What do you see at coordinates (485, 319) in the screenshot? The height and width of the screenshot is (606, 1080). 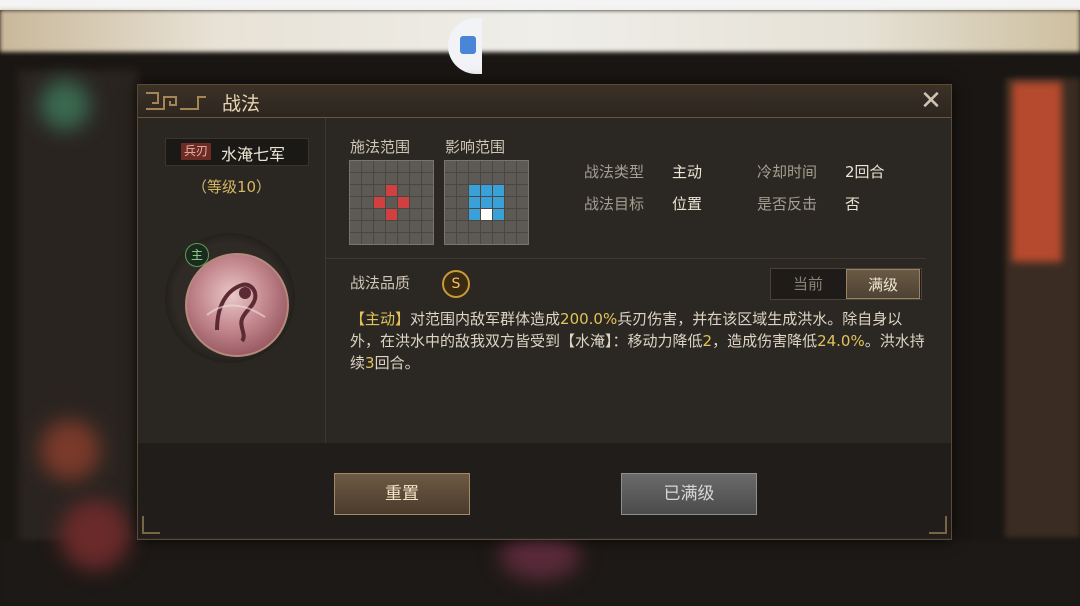 I see `desc-text: 对范围内敌军群体造成` at bounding box center [485, 319].